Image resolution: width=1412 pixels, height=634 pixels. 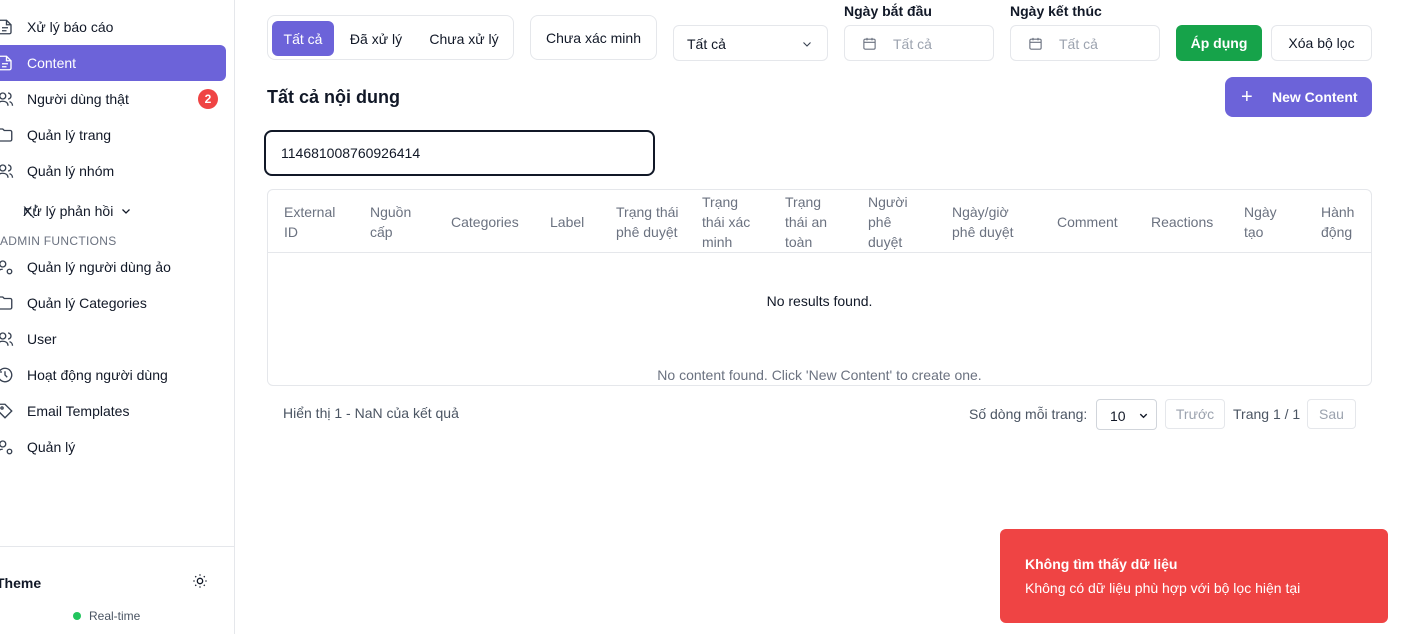 What do you see at coordinates (77, 616) in the screenshot?
I see `realtime-status-dot` at bounding box center [77, 616].